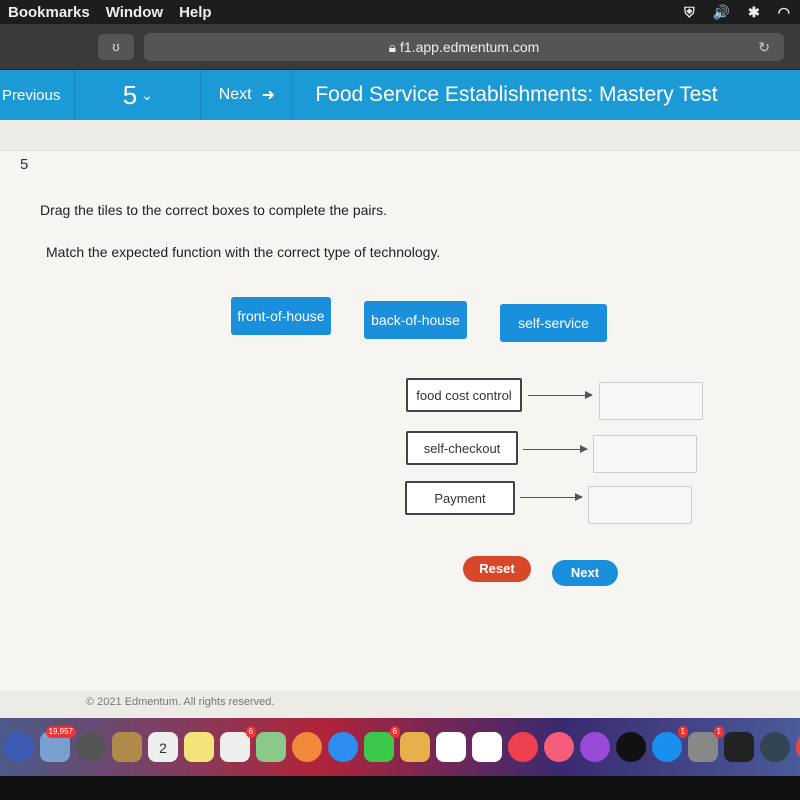  Describe the element at coordinates (238, 744) in the screenshot. I see `reminders-icon: 6` at that location.